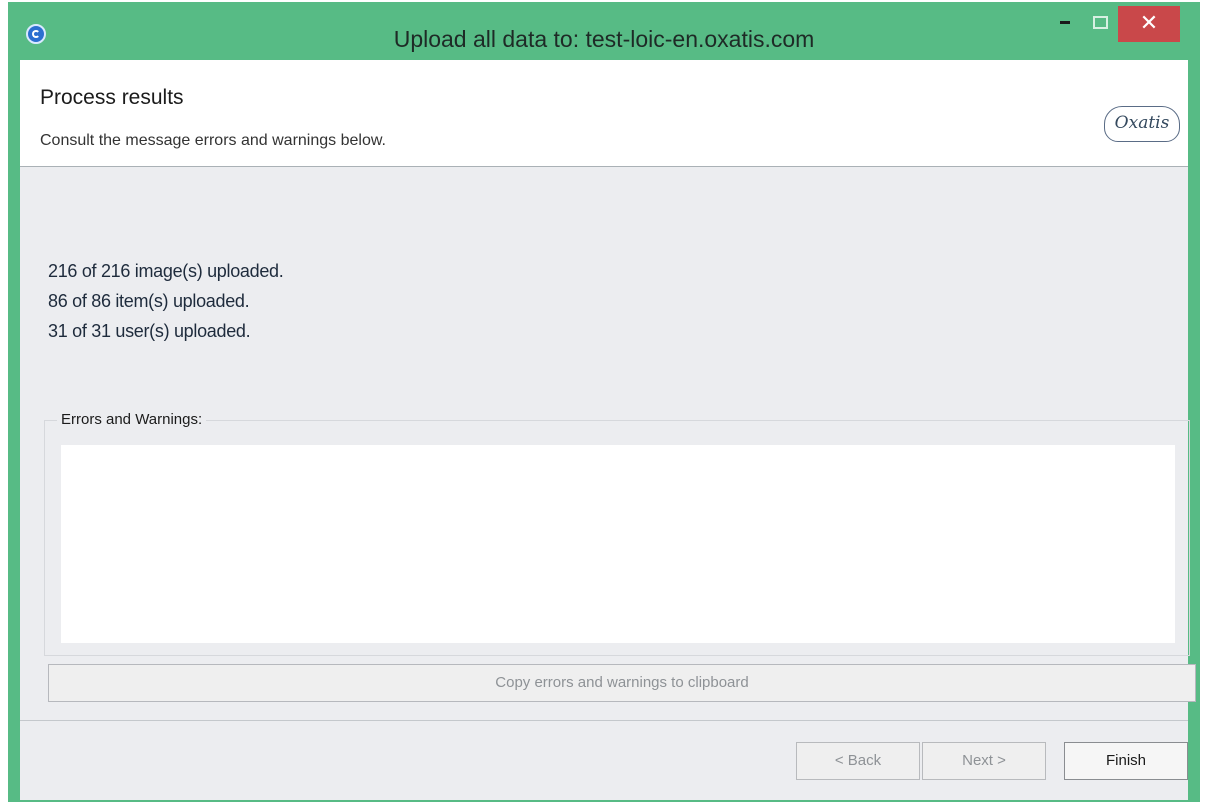  I want to click on maximize-icon, so click(1100, 23).